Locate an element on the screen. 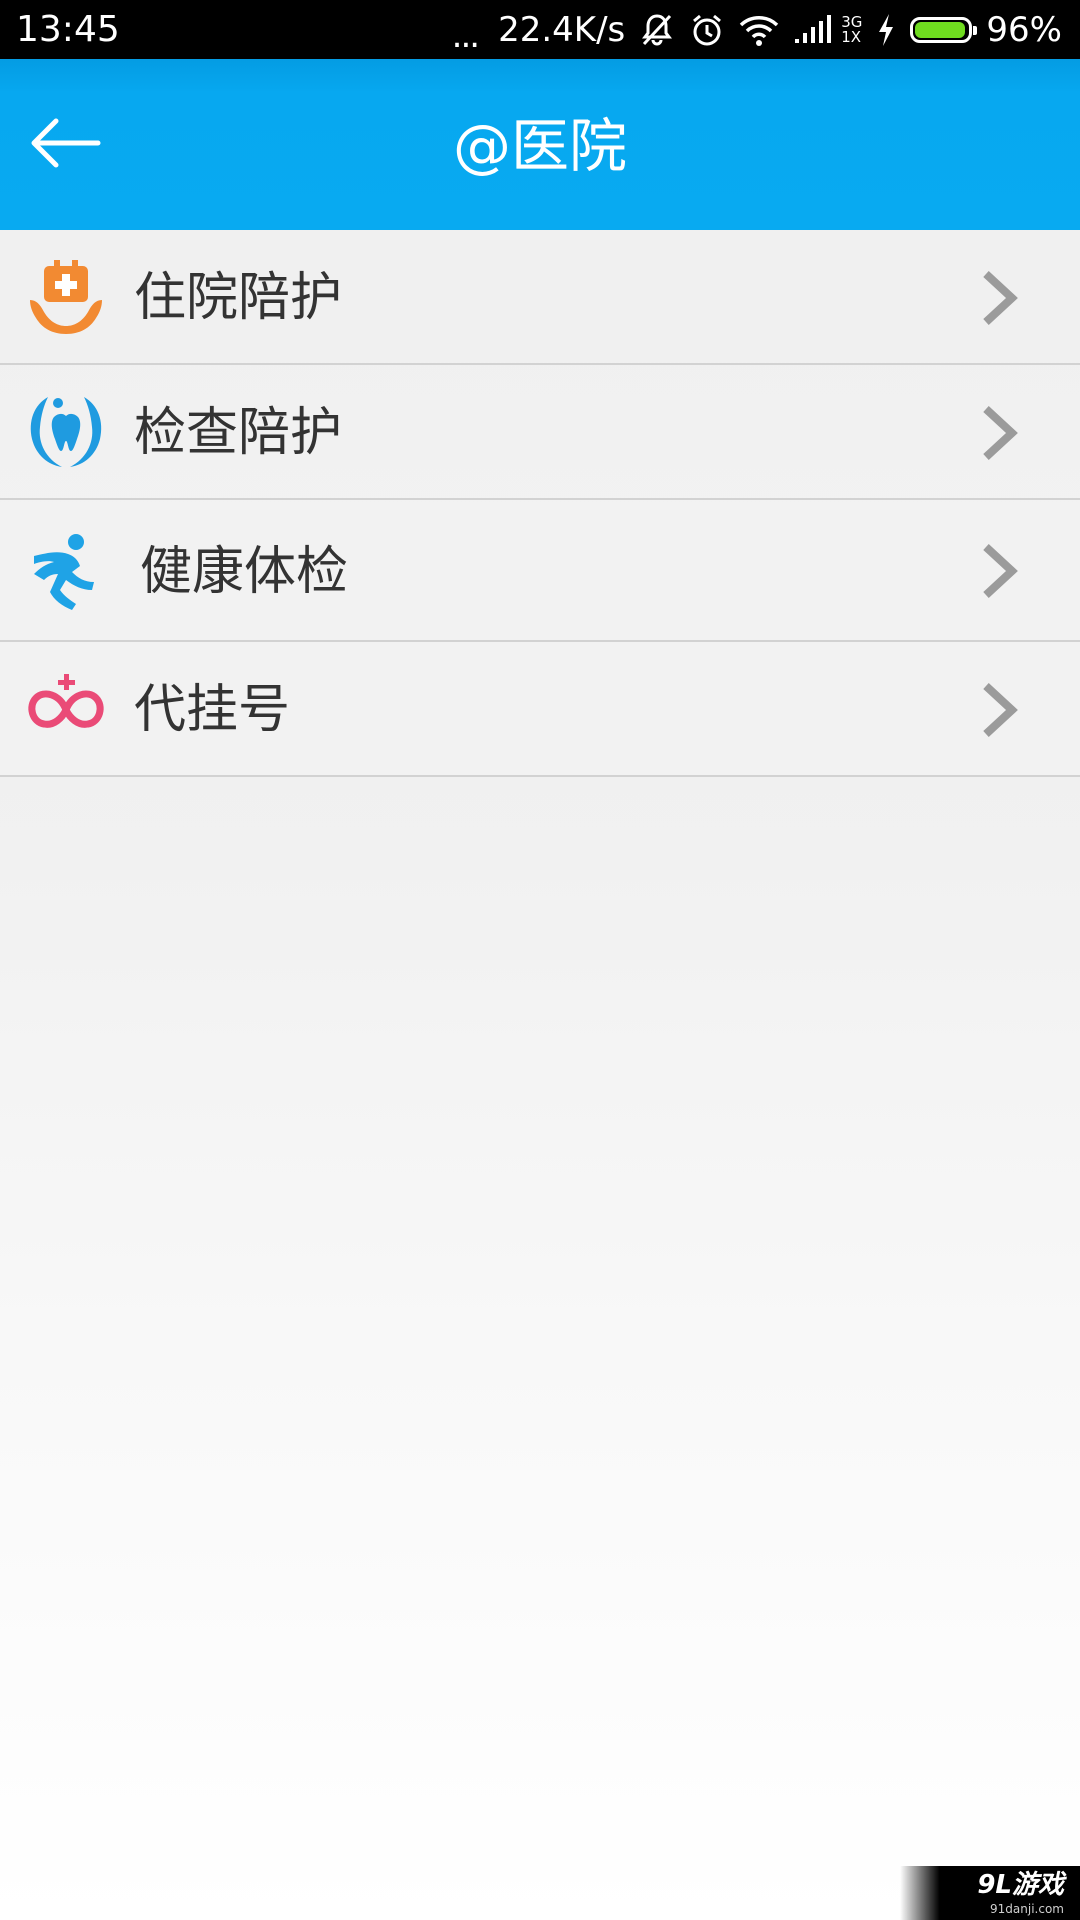  menu-item-registration: 代挂号 is located at coordinates (540, 709).